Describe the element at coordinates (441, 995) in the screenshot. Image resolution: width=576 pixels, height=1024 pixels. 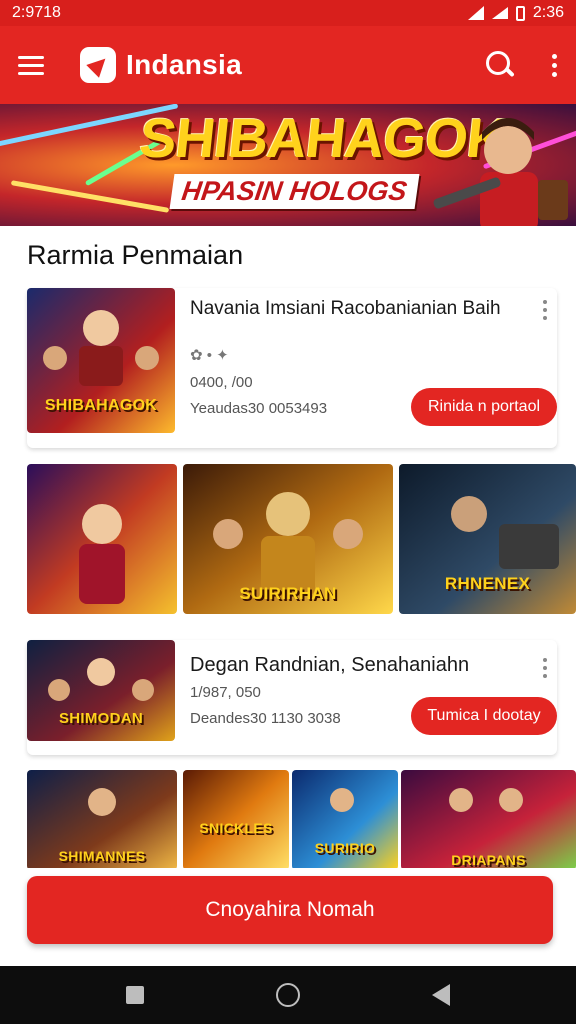
I see `back-icon` at that location.